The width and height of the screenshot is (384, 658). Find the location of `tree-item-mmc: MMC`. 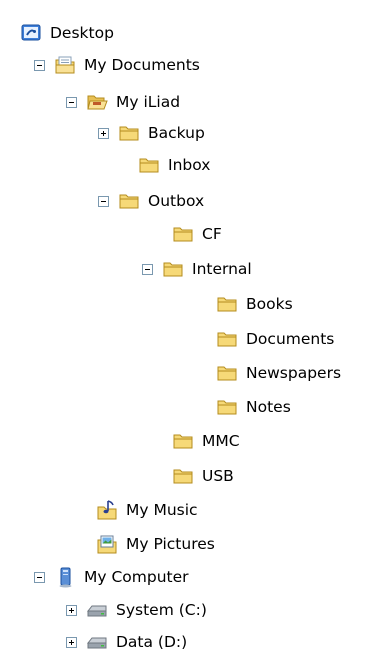

tree-item-mmc: MMC is located at coordinates (206, 441).